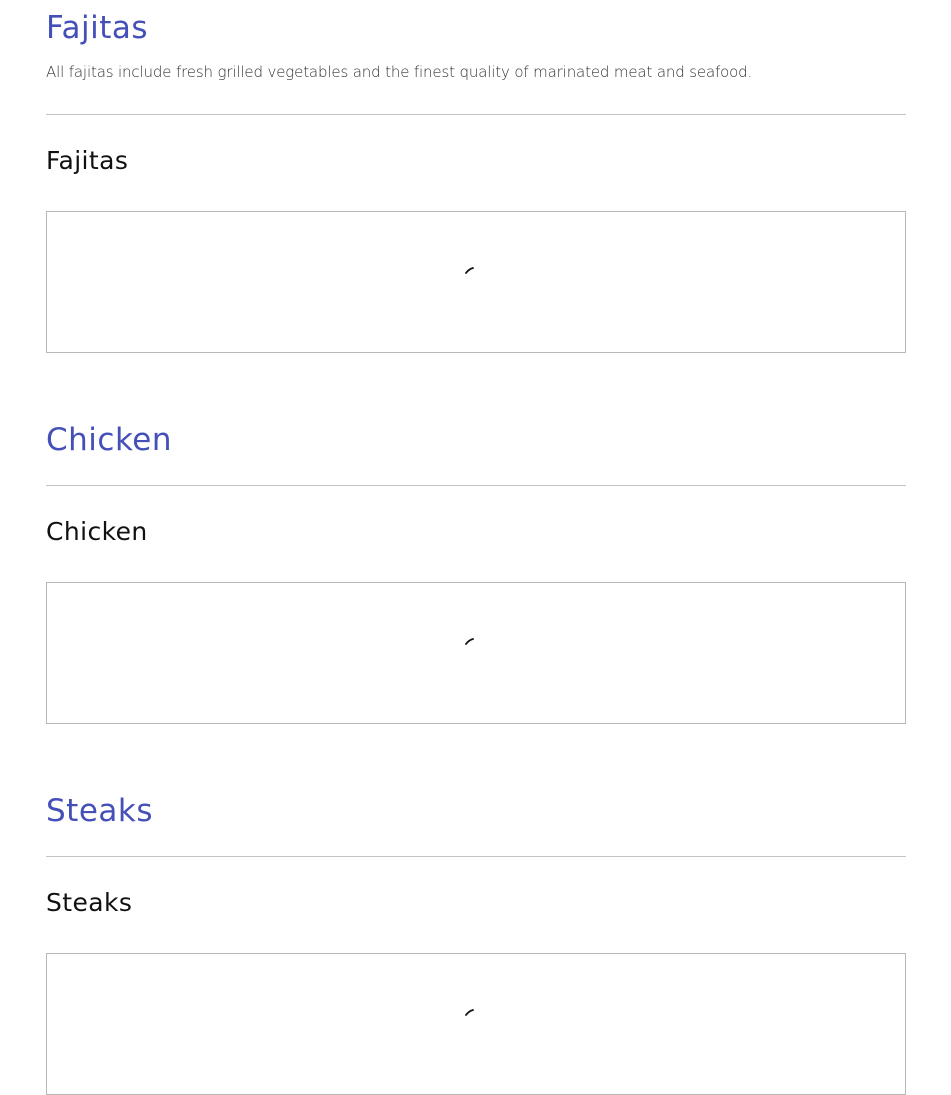 The image size is (951, 1095). Describe the element at coordinates (97, 28) in the screenshot. I see `section-title: Fajitas` at that location.